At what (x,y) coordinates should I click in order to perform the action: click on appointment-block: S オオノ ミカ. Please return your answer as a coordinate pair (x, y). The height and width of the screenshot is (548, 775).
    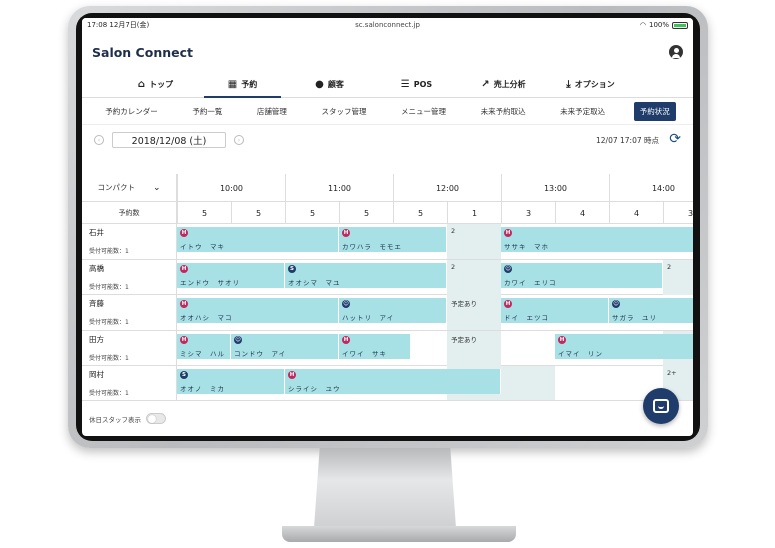
    Looking at the image, I should click on (231, 381).